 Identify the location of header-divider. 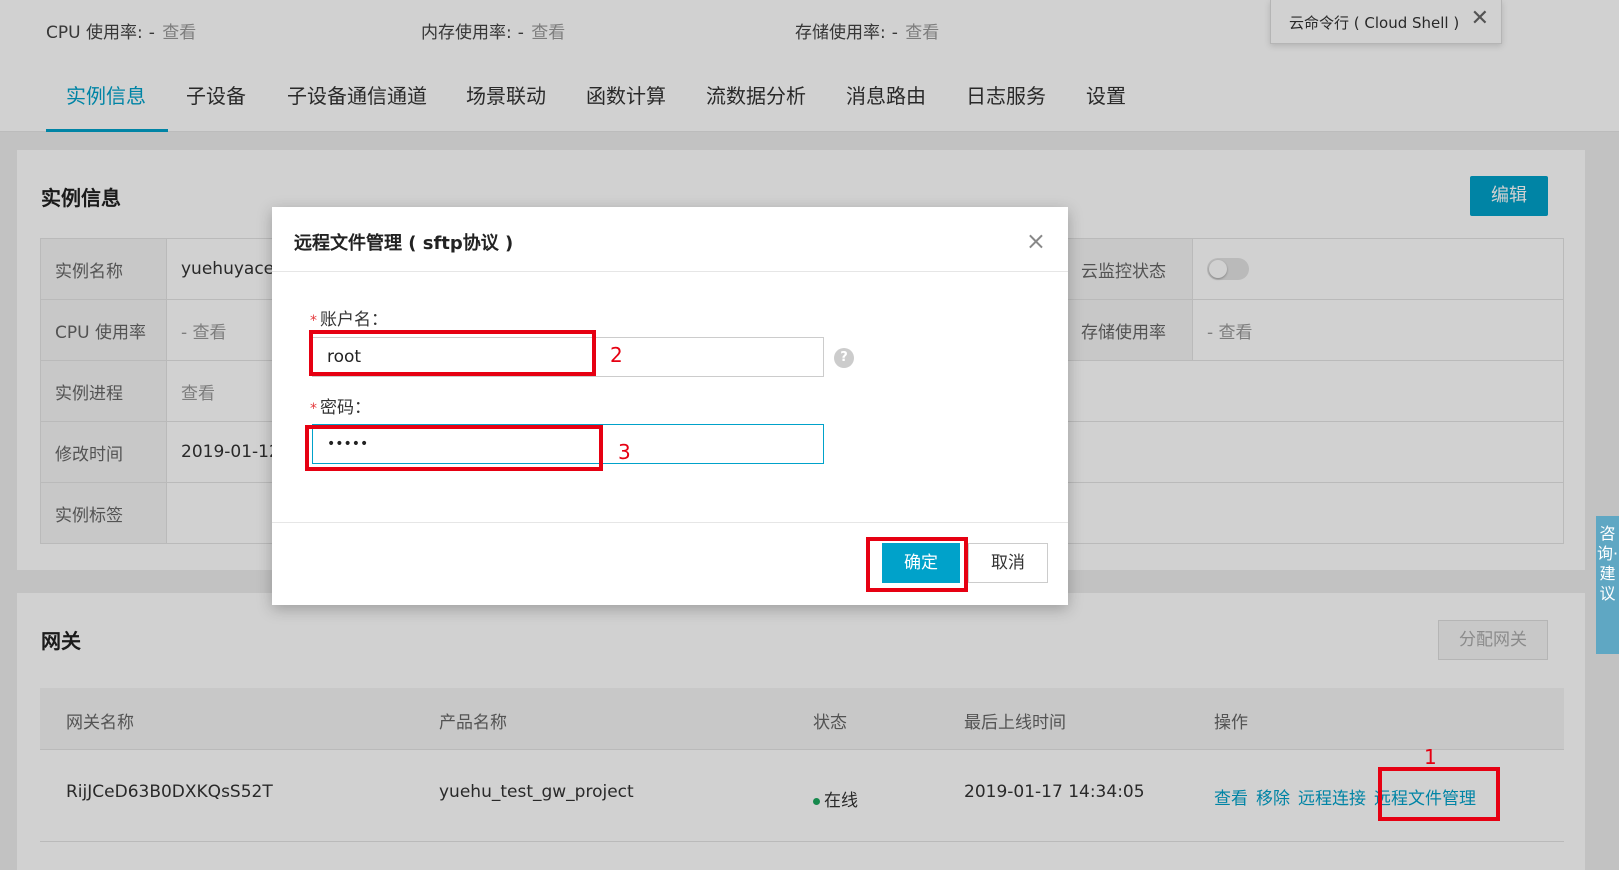
(670, 271).